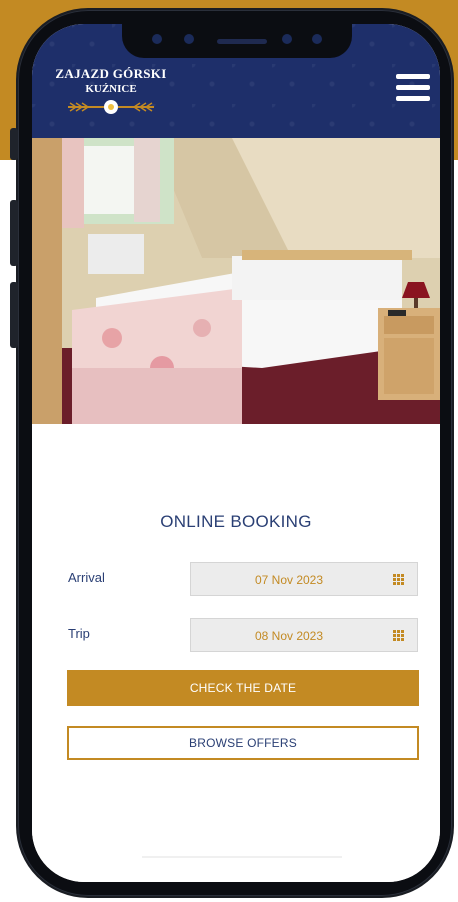 This screenshot has height=902, width=458. What do you see at coordinates (289, 580) in the screenshot?
I see `arrival-date-value: 07 Nov 2023` at bounding box center [289, 580].